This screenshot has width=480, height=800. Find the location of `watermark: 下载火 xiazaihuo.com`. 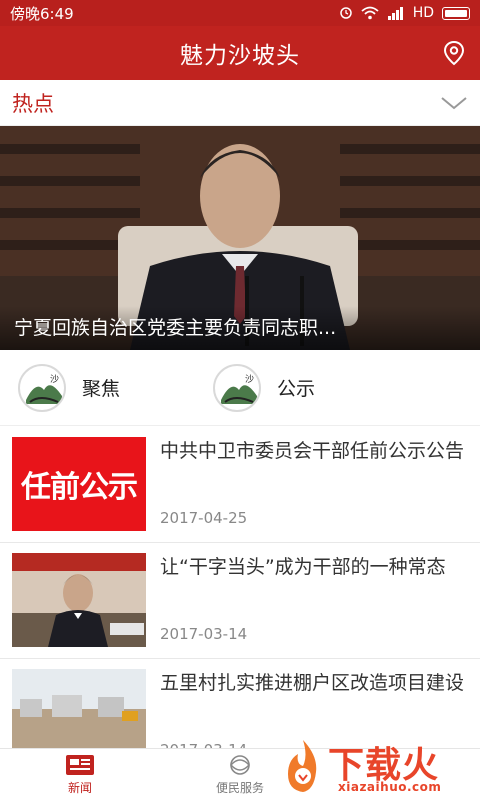

watermark: 下载火 xiazaihuo.com is located at coordinates (376, 767).